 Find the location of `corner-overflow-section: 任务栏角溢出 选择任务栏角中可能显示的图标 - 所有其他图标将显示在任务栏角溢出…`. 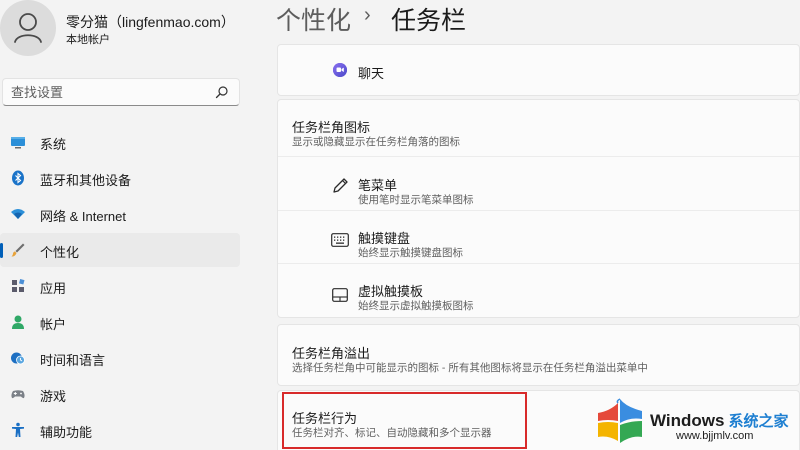

corner-overflow-section: 任务栏角溢出 选择任务栏角中可能显示的图标 - 所有其他图标将显示在任务栏角溢出… is located at coordinates (538, 355).